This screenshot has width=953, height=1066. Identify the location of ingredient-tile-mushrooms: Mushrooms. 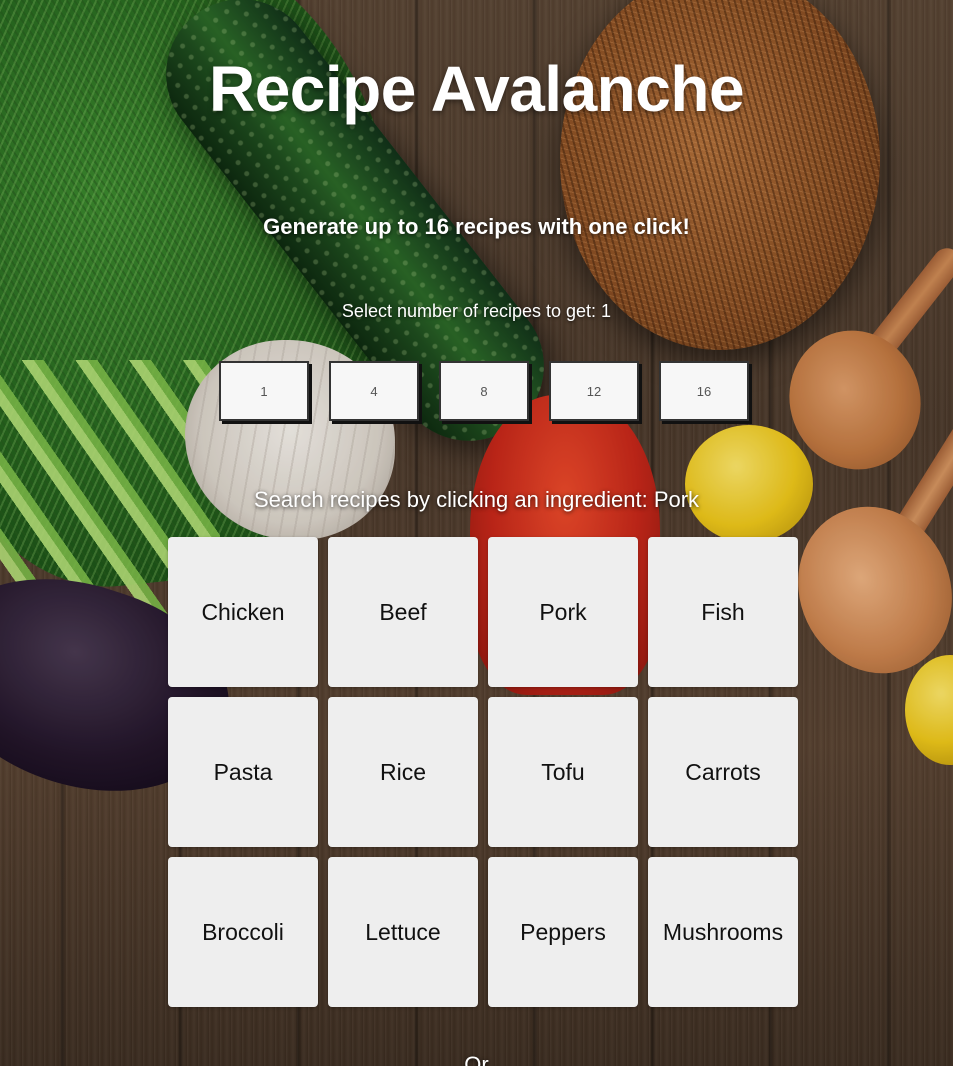
(723, 932).